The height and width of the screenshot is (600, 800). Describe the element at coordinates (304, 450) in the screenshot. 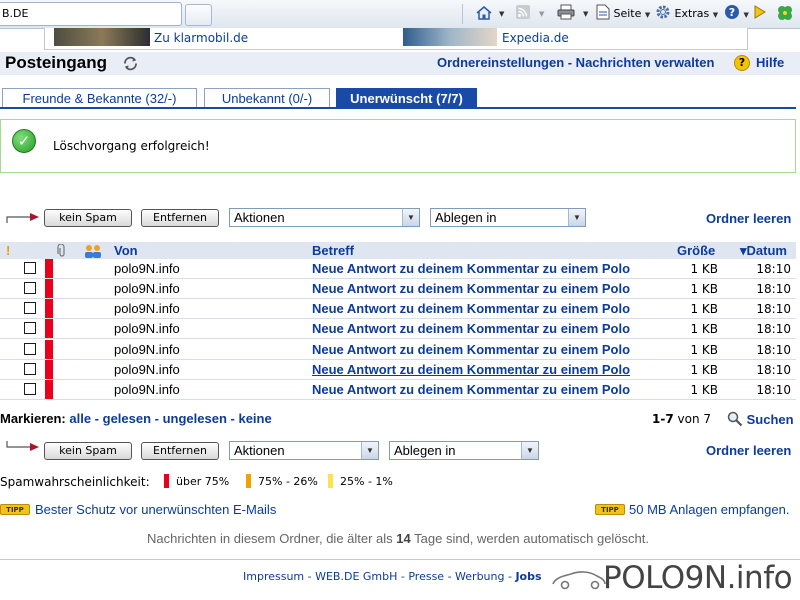

I see `actions-select-bottom: Aktionen ▼` at that location.